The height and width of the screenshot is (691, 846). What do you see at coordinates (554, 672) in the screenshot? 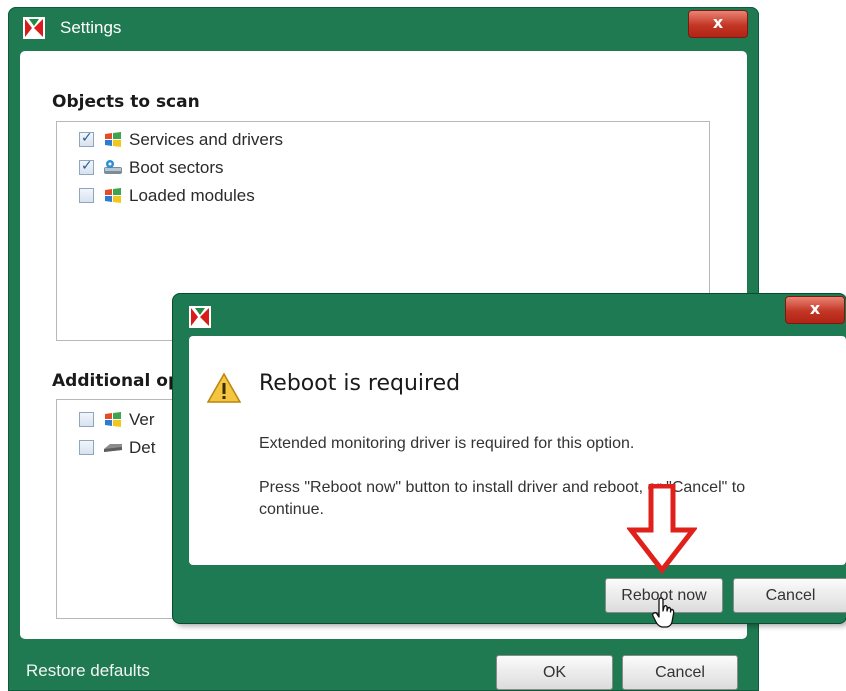
I see `ok-button: OK` at bounding box center [554, 672].